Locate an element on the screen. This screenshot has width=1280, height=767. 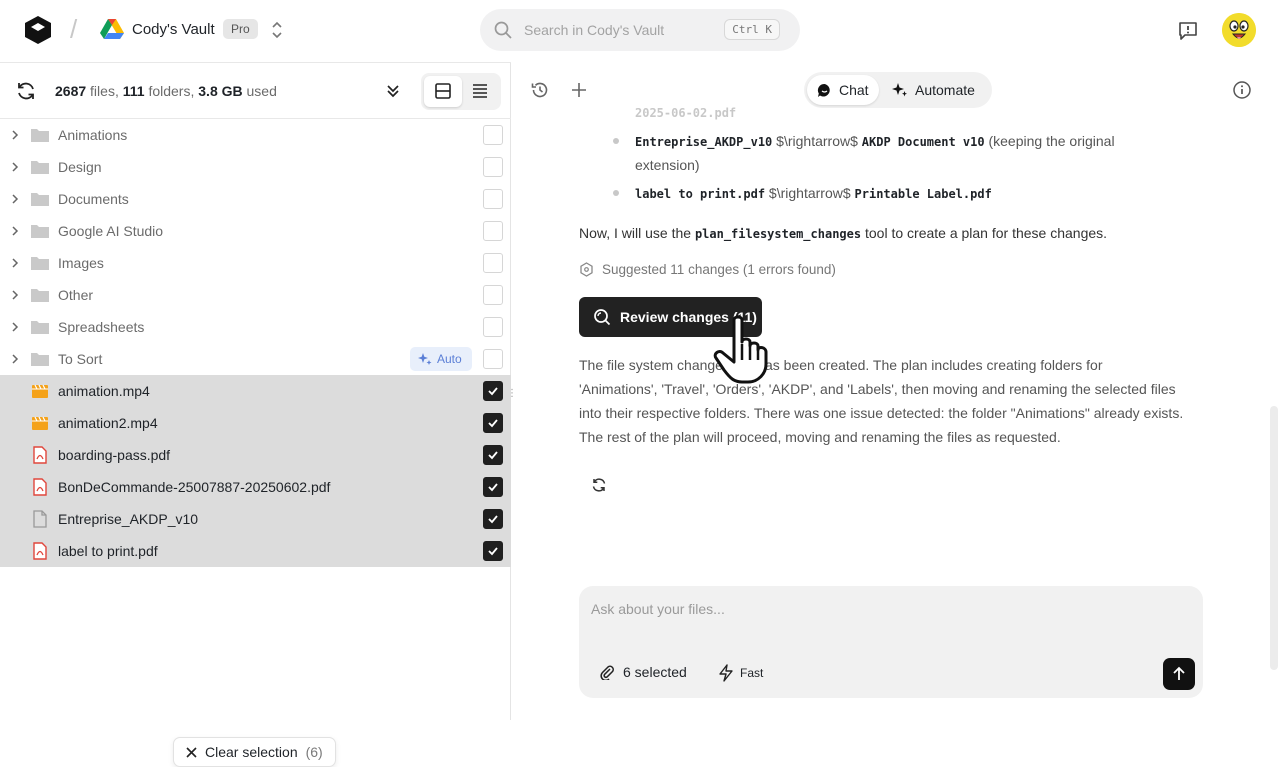
folder-label: Documents is located at coordinates (93, 199).